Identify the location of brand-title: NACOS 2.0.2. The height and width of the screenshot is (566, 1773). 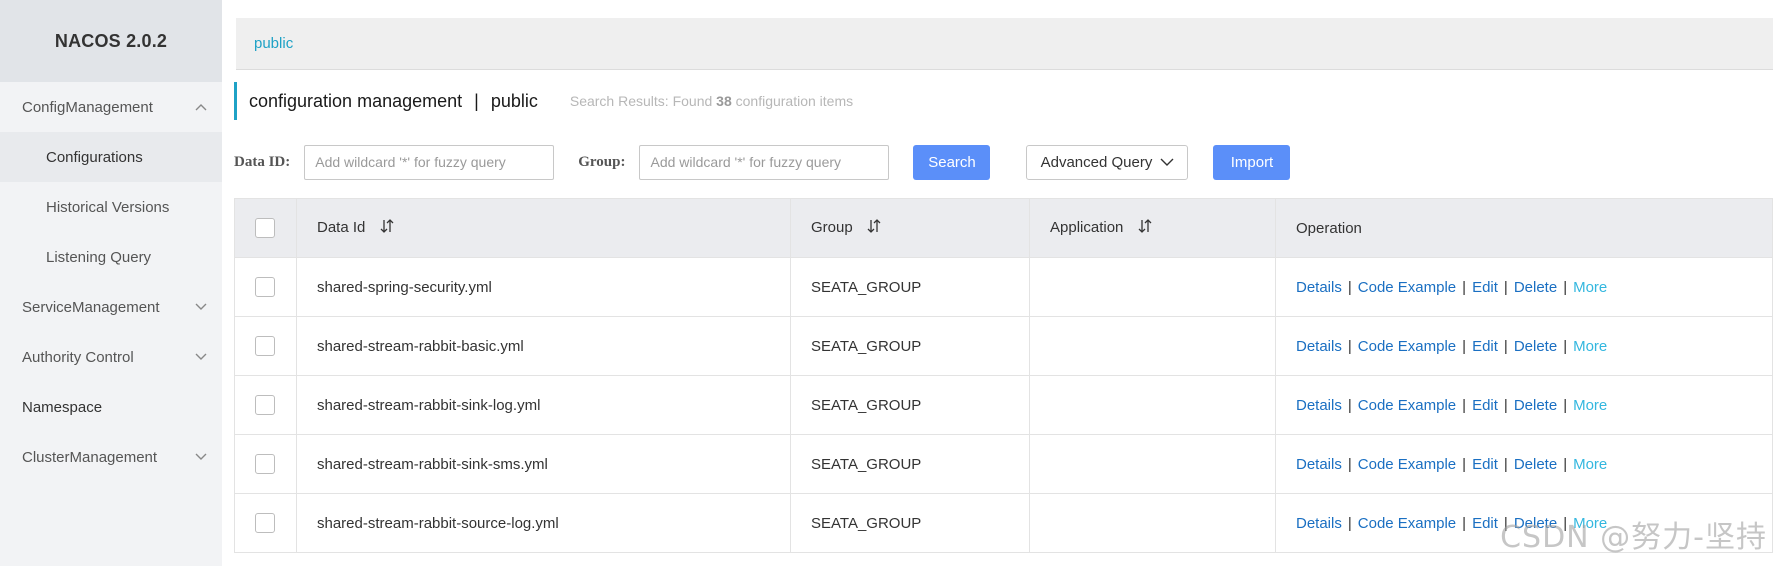
(111, 41).